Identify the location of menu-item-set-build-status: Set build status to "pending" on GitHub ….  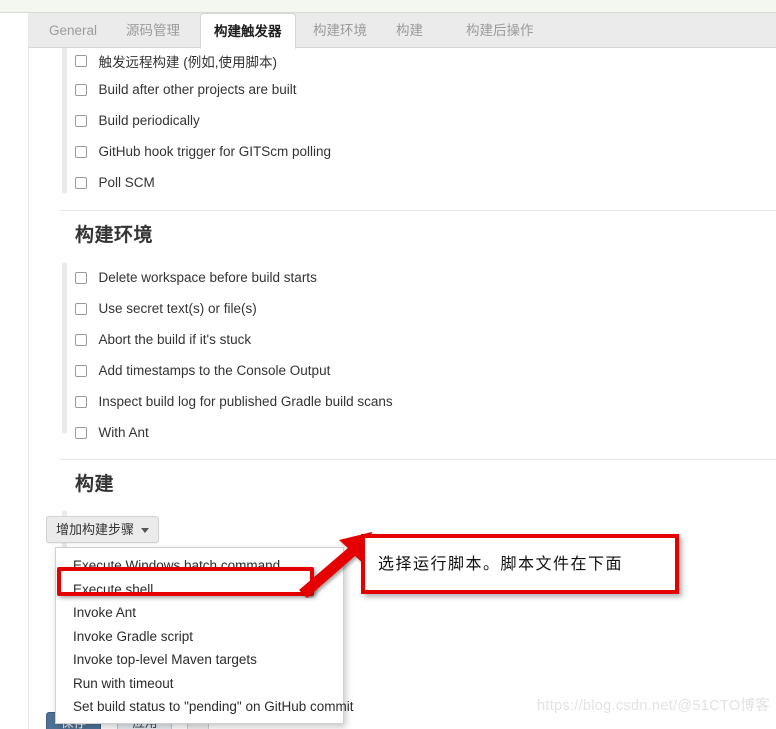
(204, 707).